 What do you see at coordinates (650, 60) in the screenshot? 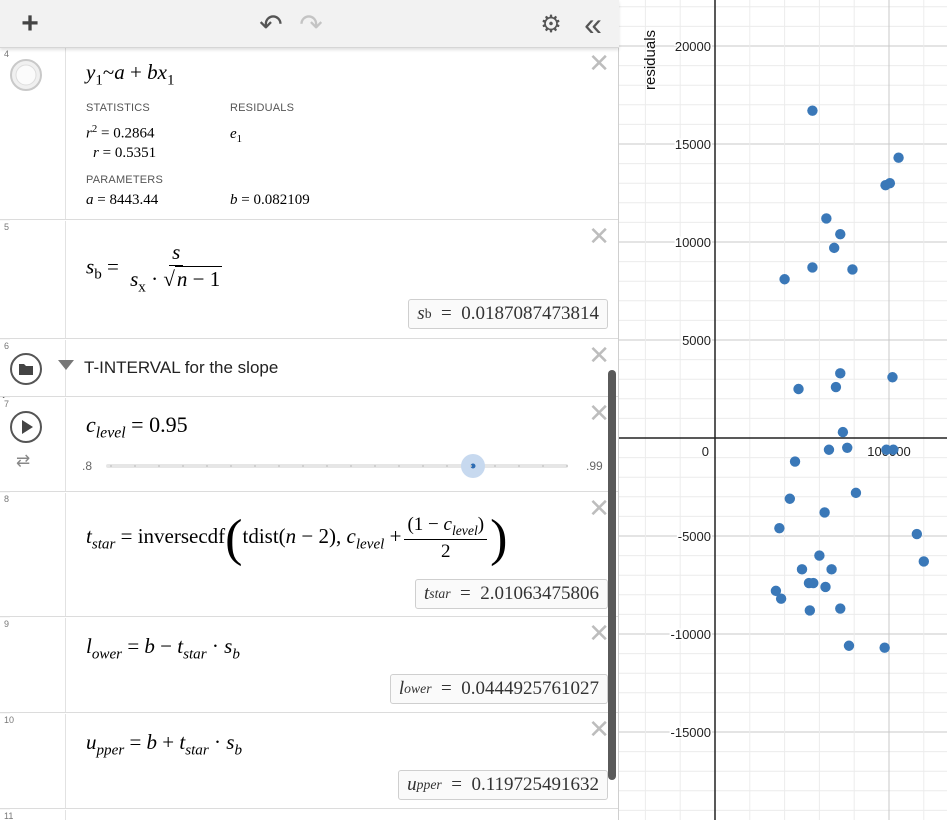
I see `y-axis-label: residuals` at bounding box center [650, 60].